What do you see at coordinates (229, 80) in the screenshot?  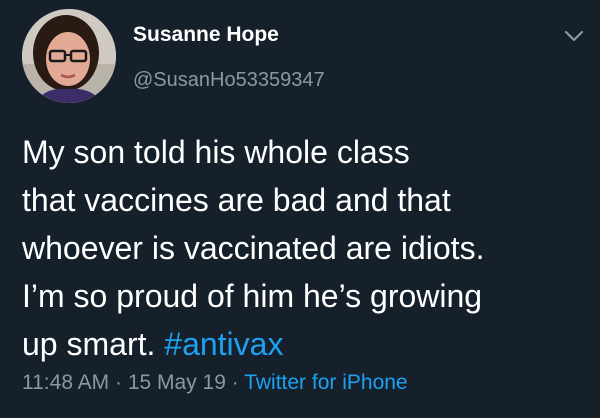 I see `author-handle: @SusanHo53359347` at bounding box center [229, 80].